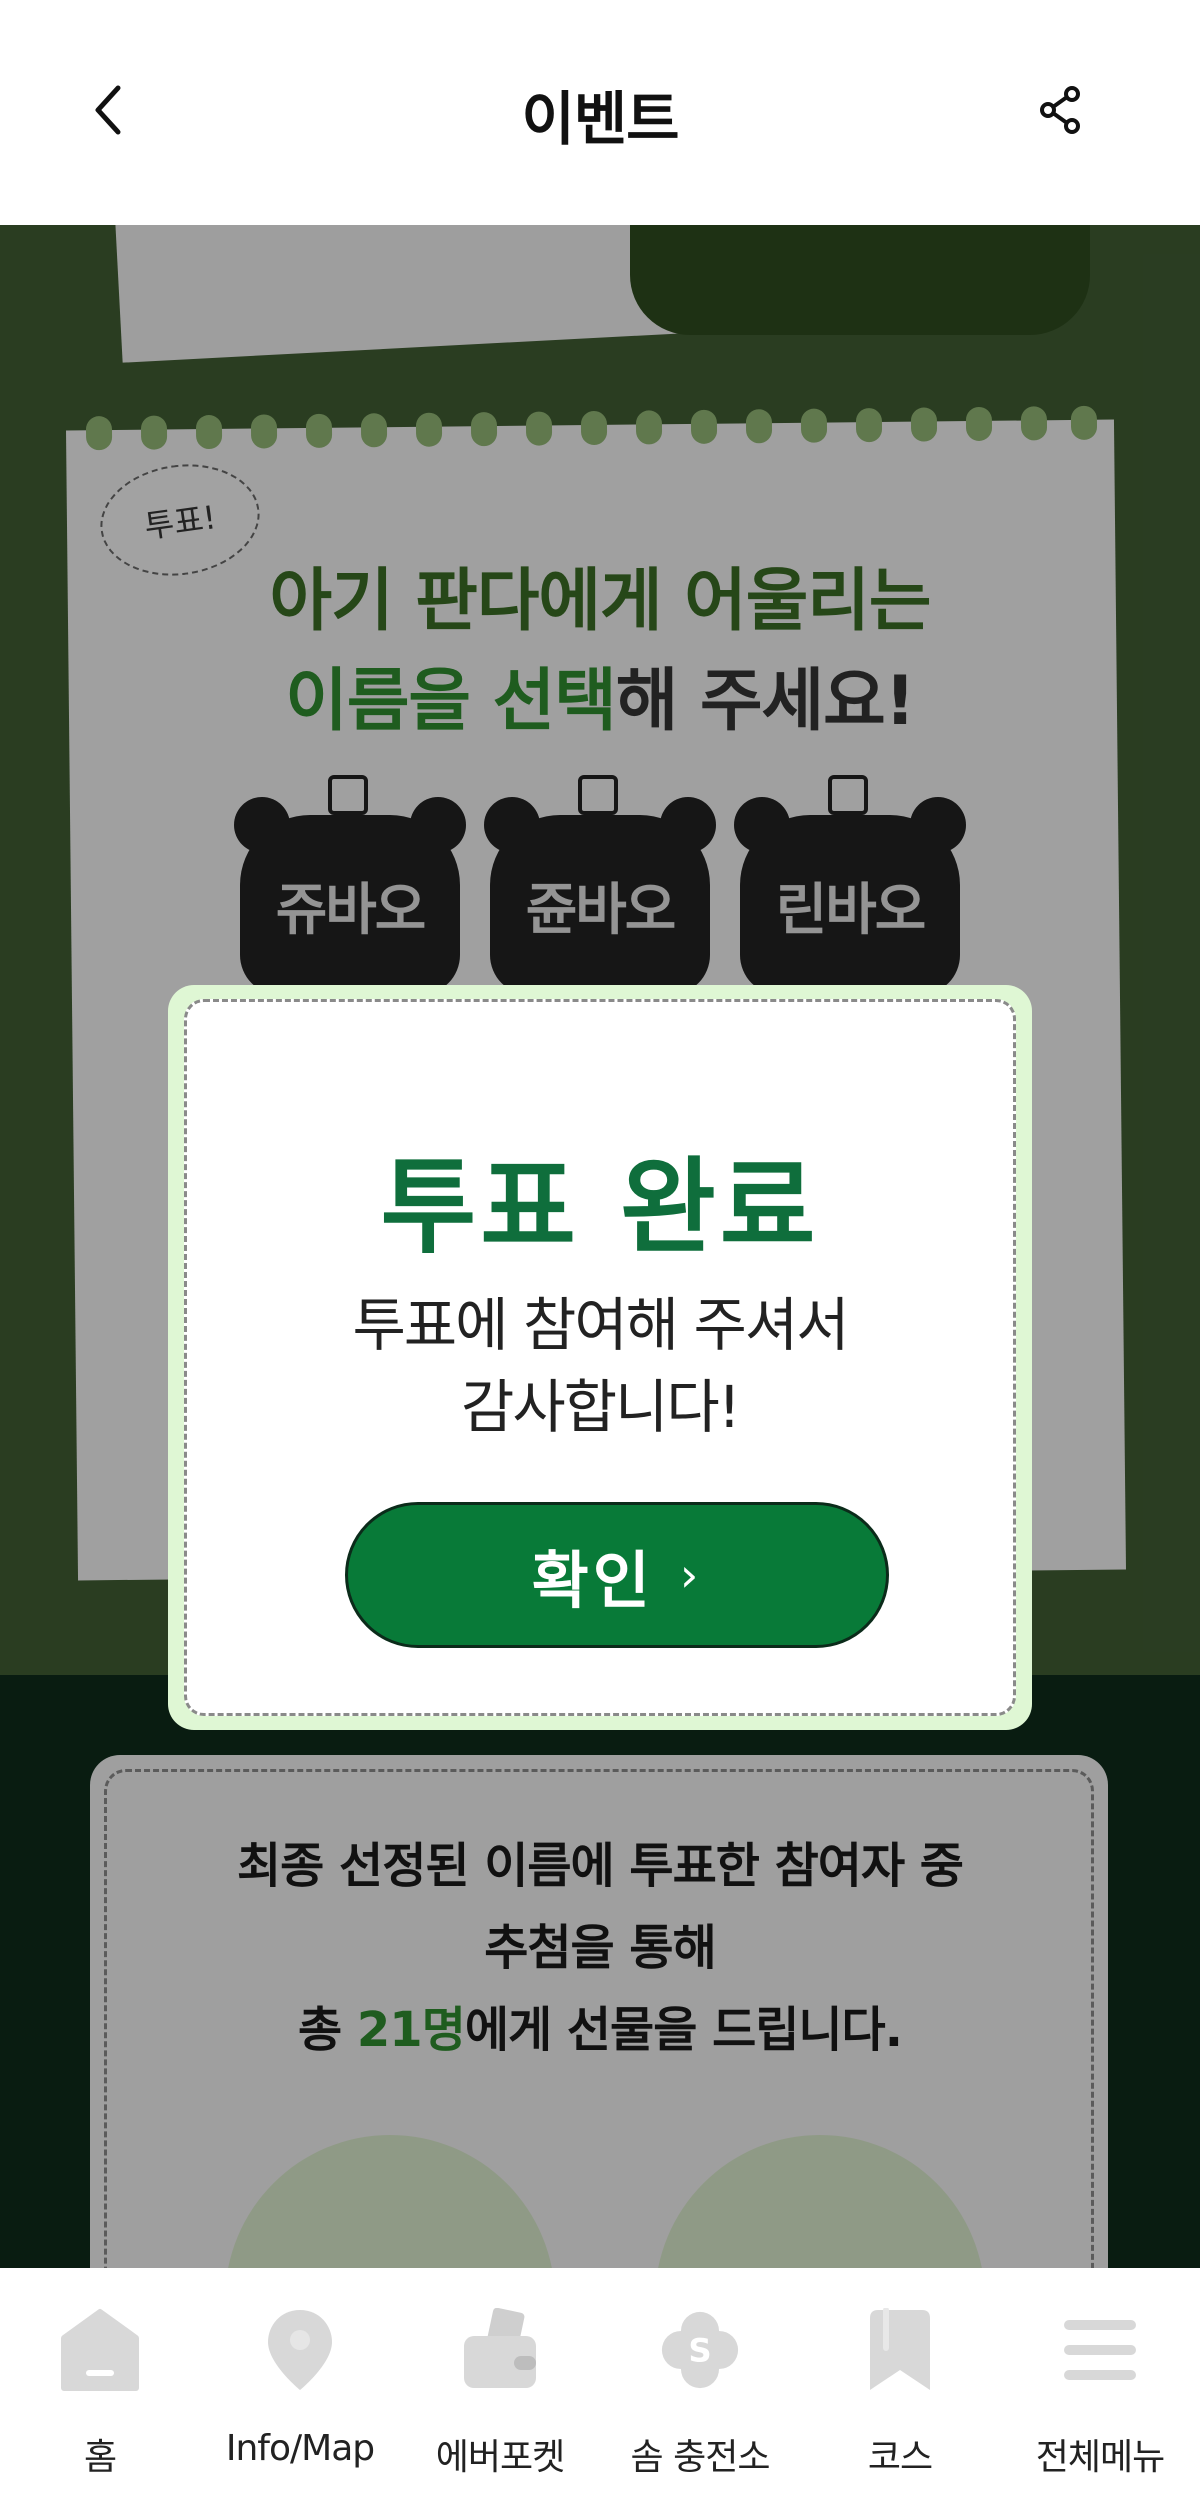 This screenshot has height=2493, width=1200. I want to click on nav-item-everpocket: 에버포켓, so click(500, 2380).